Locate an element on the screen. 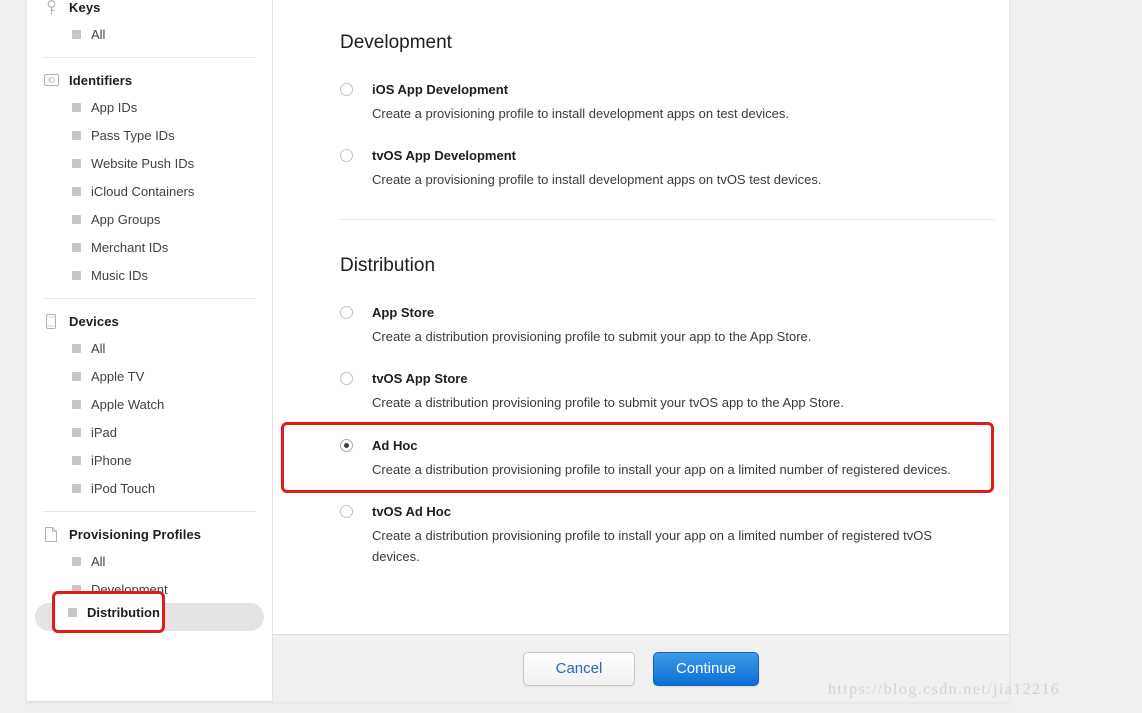 The height and width of the screenshot is (713, 1142). sidebar-item-iphone: iPhone is located at coordinates (149, 460).